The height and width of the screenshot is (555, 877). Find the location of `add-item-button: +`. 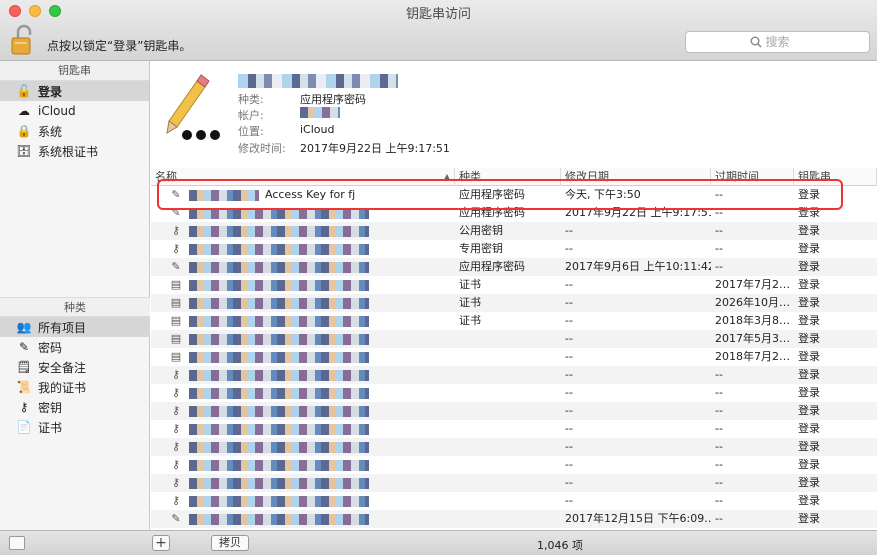

add-item-button: + is located at coordinates (161, 543).